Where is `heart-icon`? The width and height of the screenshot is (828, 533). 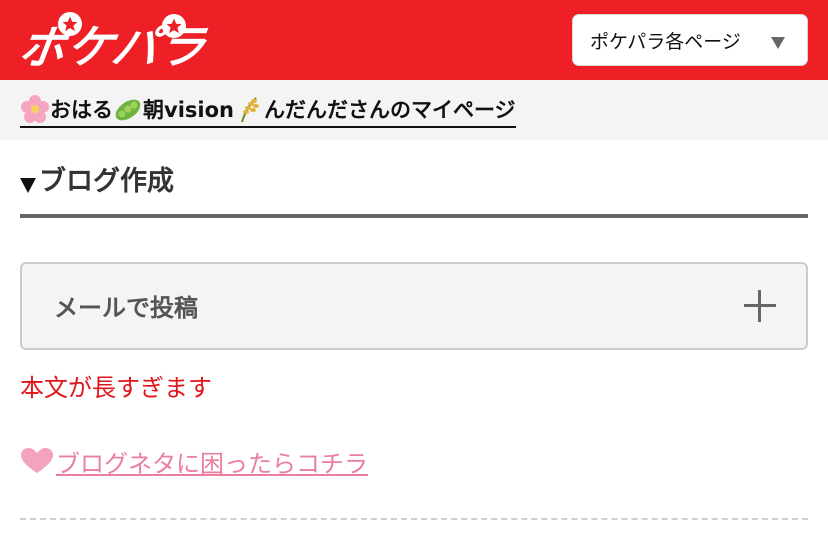
heart-icon is located at coordinates (37, 460).